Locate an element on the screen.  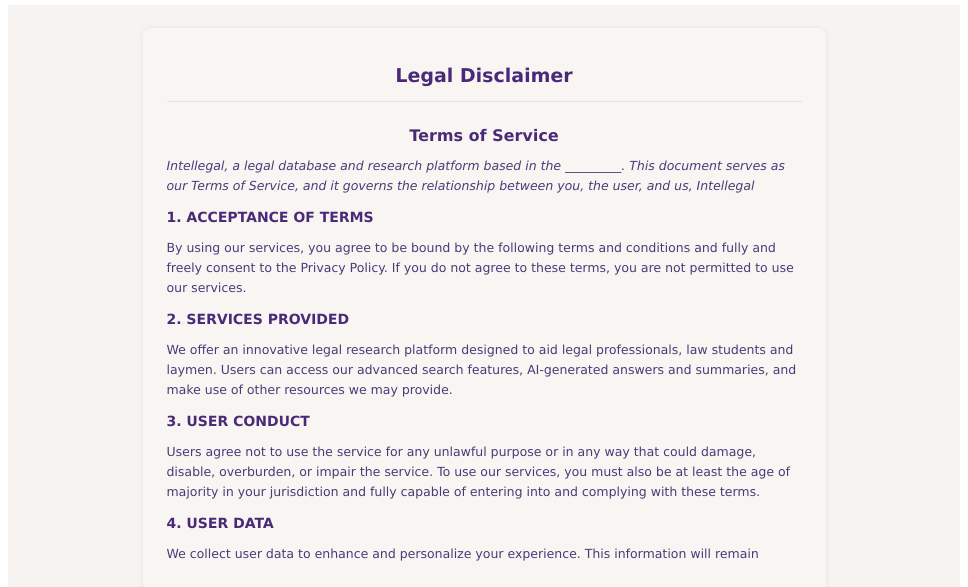
section-heading: 2. SERVICES PROVIDED is located at coordinates (258, 320).